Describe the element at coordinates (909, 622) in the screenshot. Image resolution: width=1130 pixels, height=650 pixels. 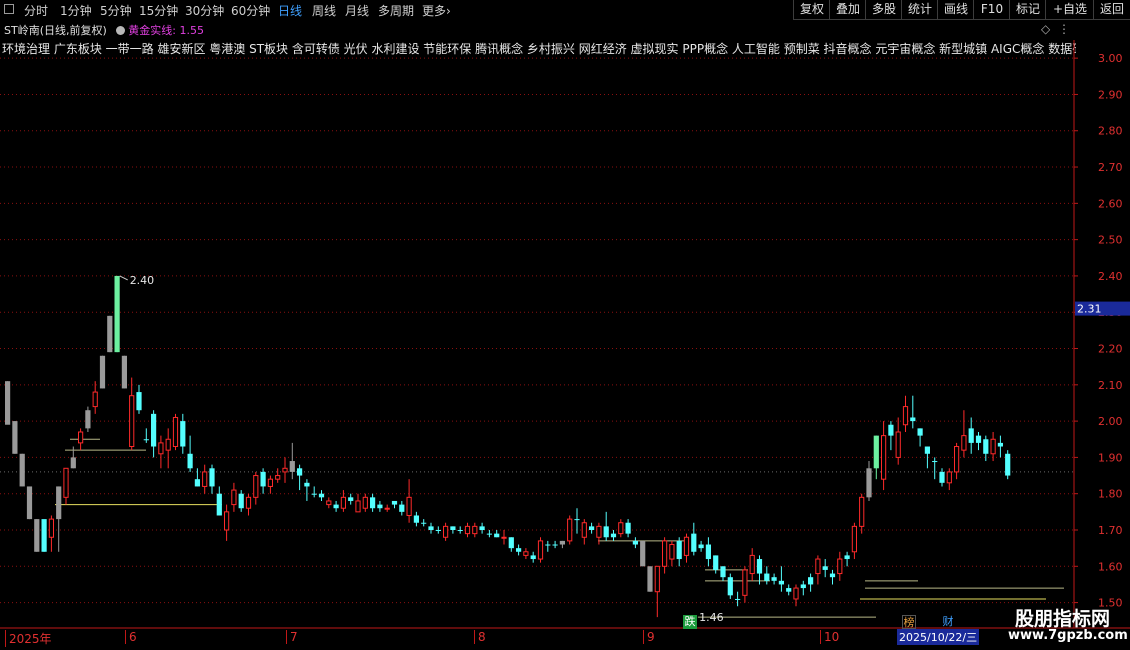
I see `ranking-badge: 榜` at that location.